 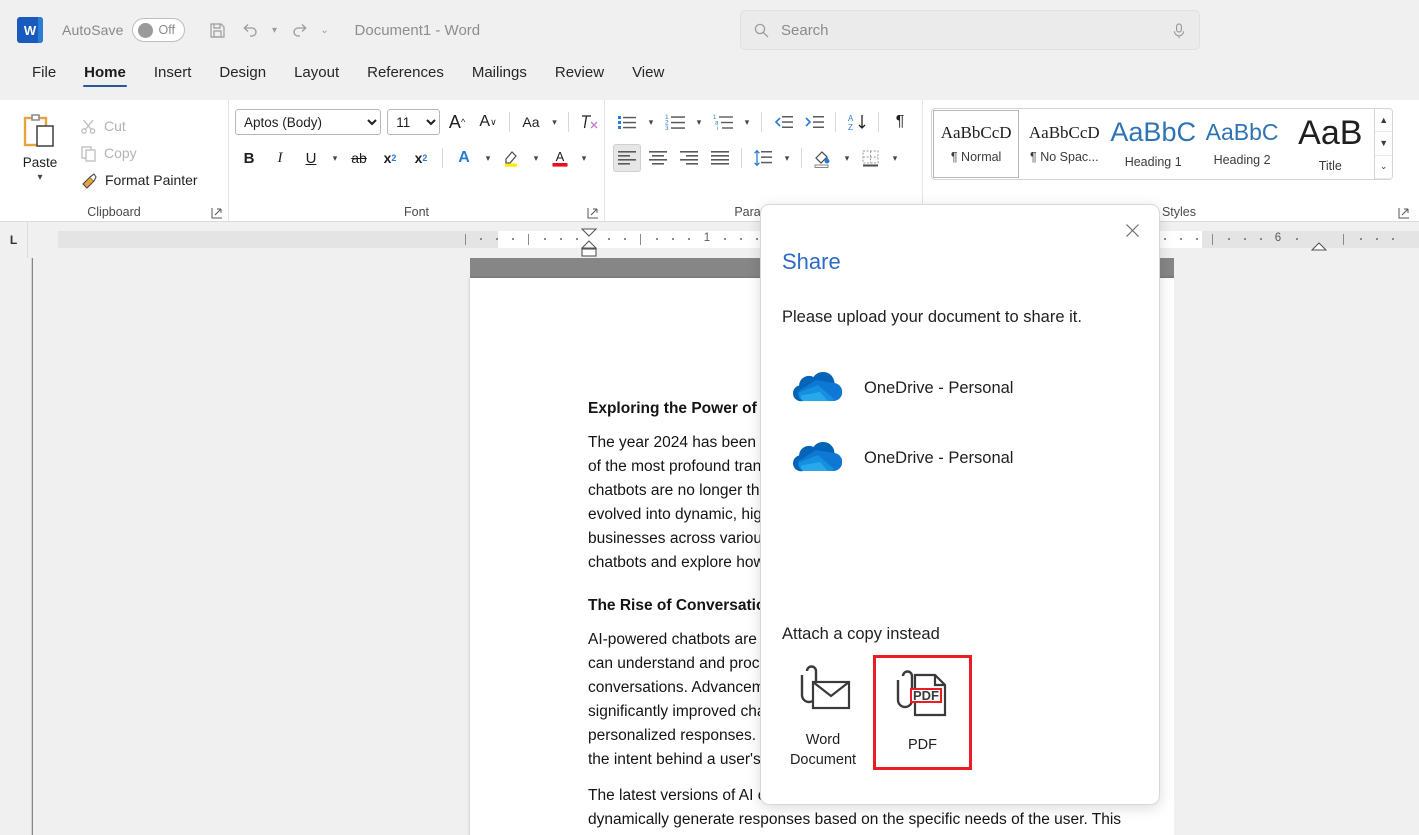 What do you see at coordinates (1179, 30) in the screenshot?
I see `microphone-icon` at bounding box center [1179, 30].